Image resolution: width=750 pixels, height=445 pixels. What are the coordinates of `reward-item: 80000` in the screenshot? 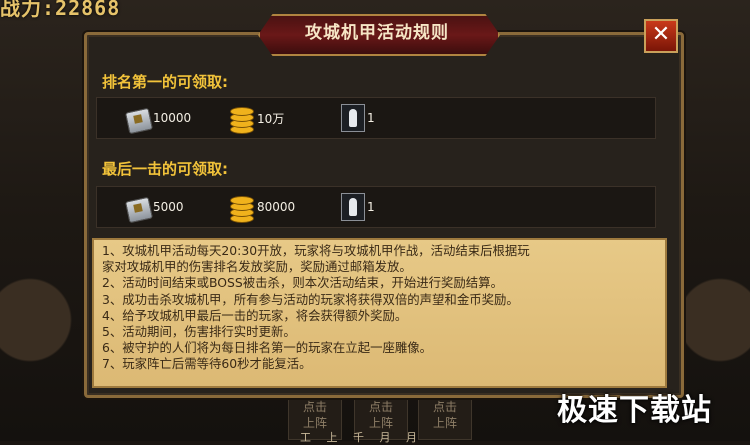 It's located at (261, 207).